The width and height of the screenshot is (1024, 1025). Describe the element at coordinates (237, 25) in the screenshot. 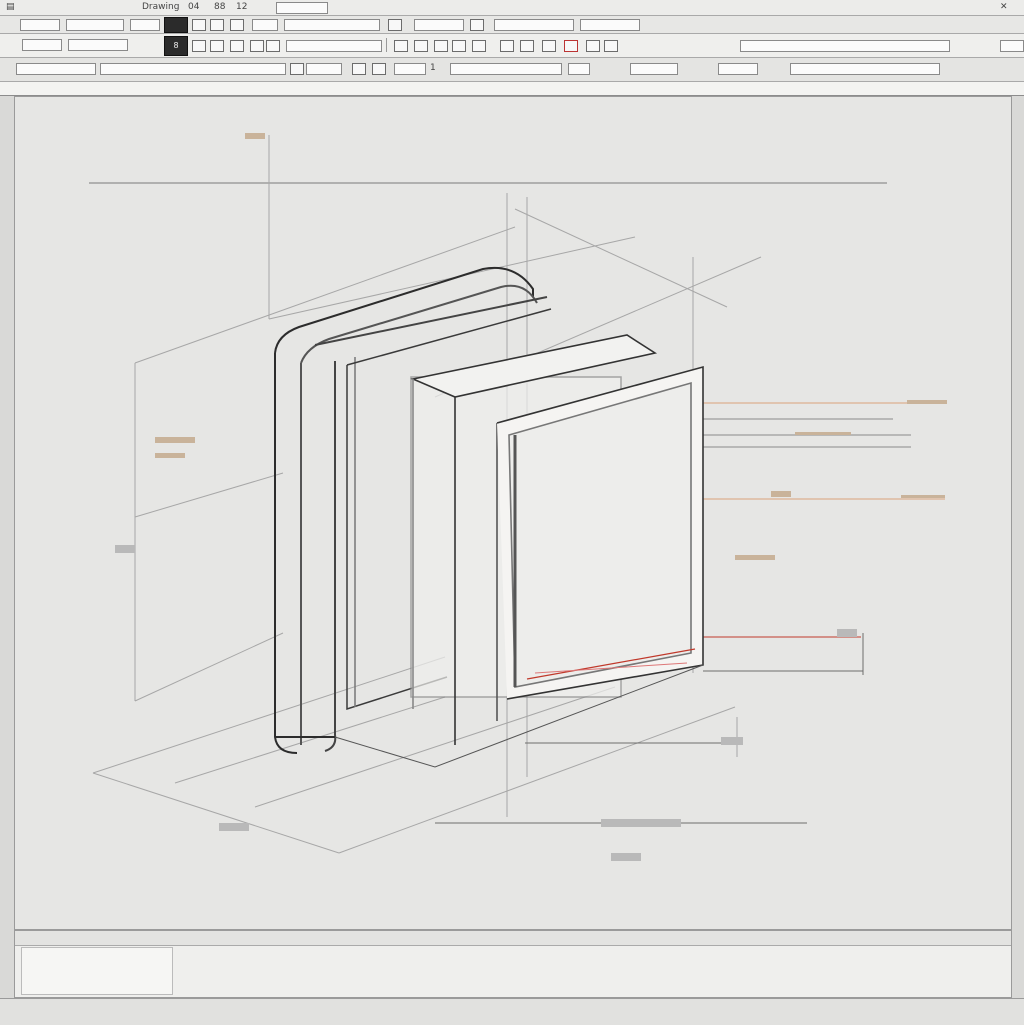

I see `paste-icon` at that location.